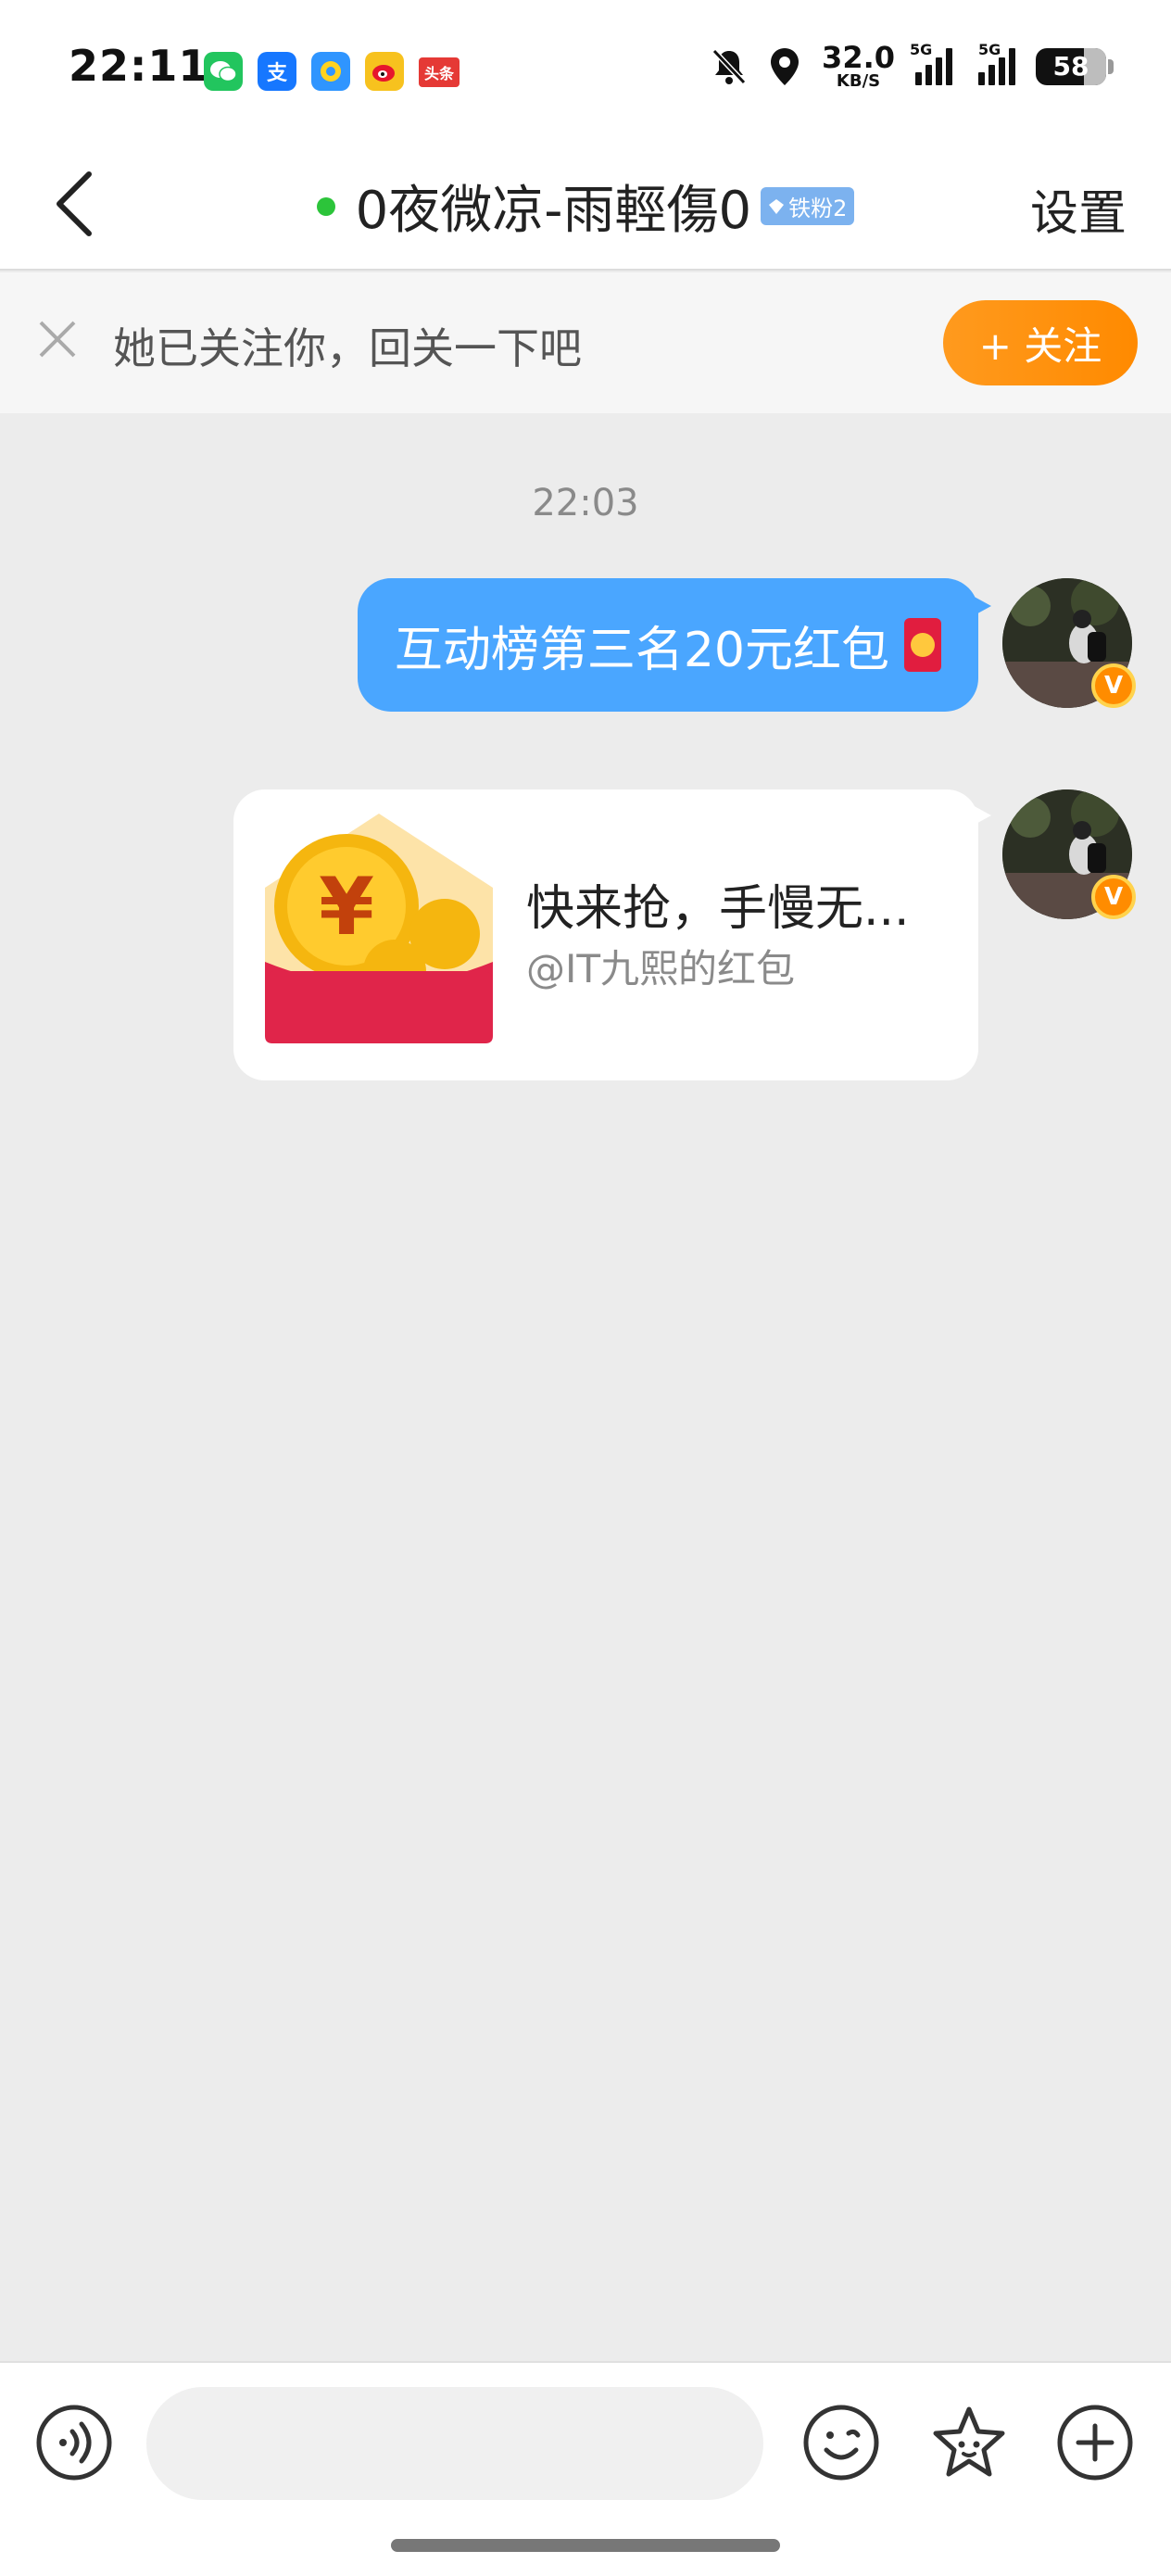 This screenshot has height=2576, width=1171. I want to click on voice-input-icon, so click(74, 2442).